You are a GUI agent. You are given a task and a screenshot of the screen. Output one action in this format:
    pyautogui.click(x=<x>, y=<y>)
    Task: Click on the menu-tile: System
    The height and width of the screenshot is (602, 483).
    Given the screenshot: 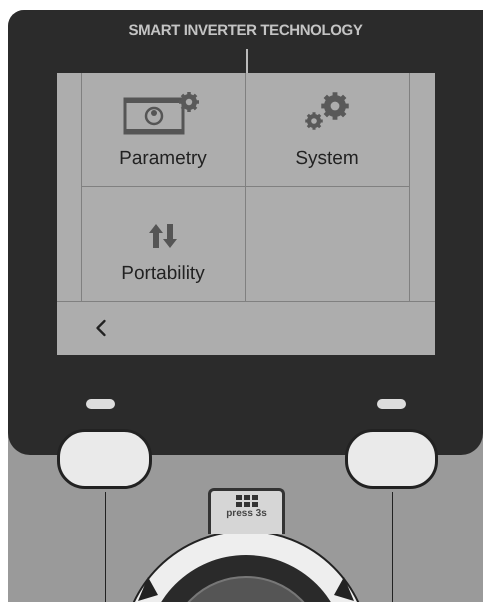 What is the action you would take?
    pyautogui.click(x=328, y=129)
    